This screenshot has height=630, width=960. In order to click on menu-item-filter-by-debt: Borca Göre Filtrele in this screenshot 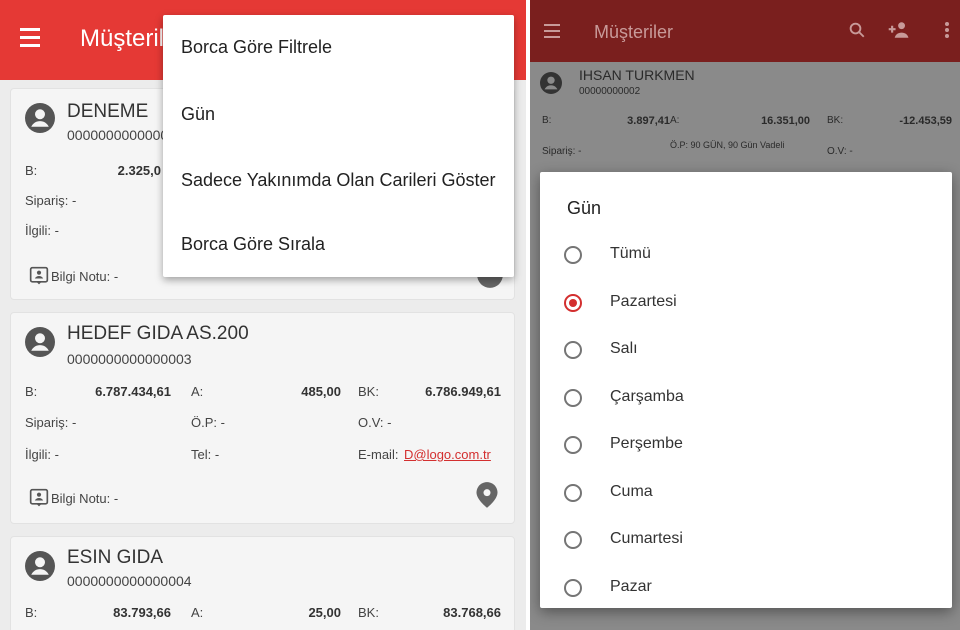, I will do `click(256, 47)`.